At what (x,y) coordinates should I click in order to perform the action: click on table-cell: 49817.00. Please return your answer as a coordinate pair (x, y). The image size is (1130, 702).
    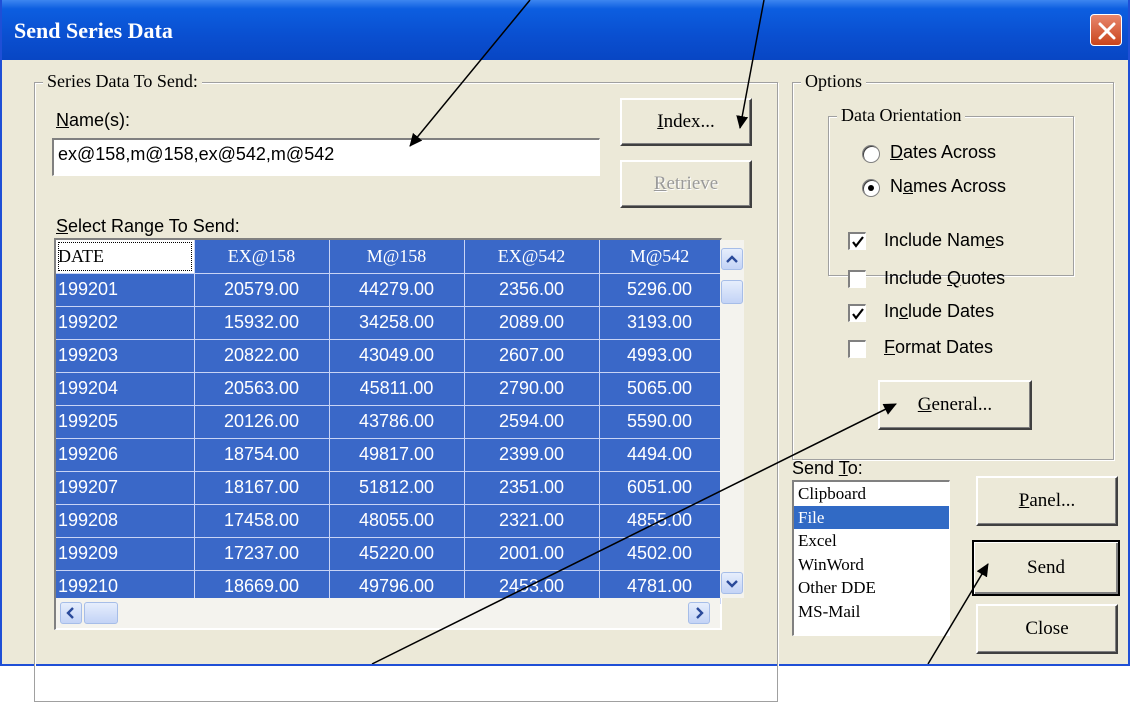
    Looking at the image, I should click on (397, 455).